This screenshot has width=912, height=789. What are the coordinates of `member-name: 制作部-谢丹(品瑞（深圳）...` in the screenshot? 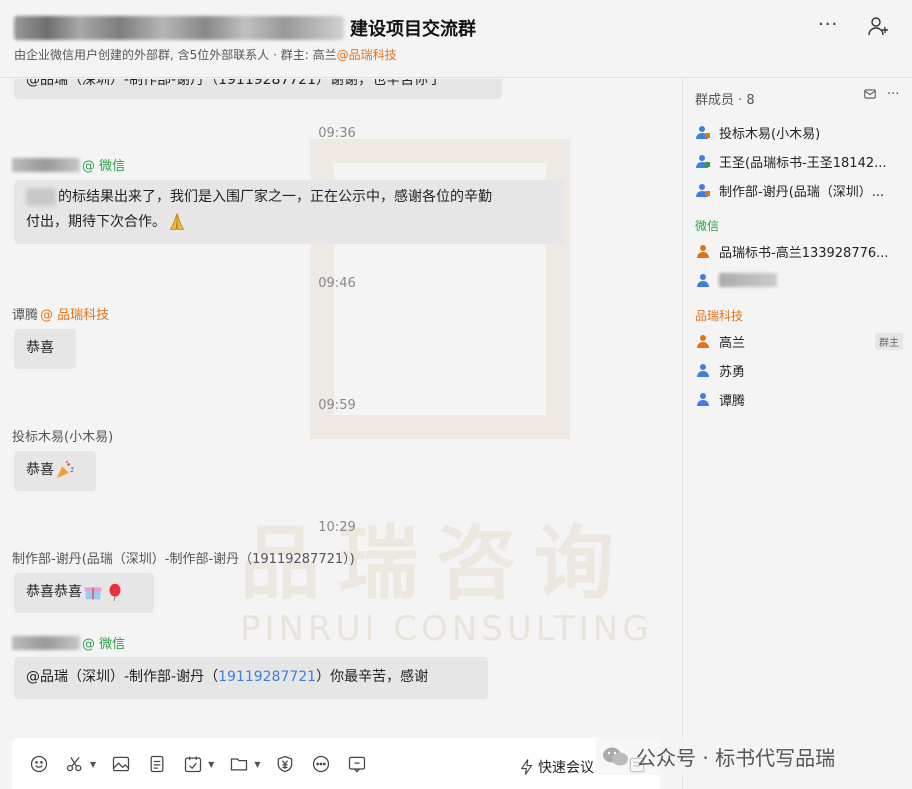 It's located at (801, 190).